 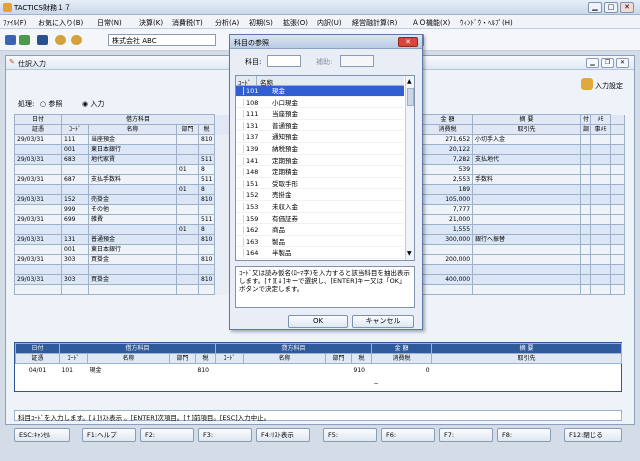 I want to click on account-name: 製品, so click(x=278, y=241).